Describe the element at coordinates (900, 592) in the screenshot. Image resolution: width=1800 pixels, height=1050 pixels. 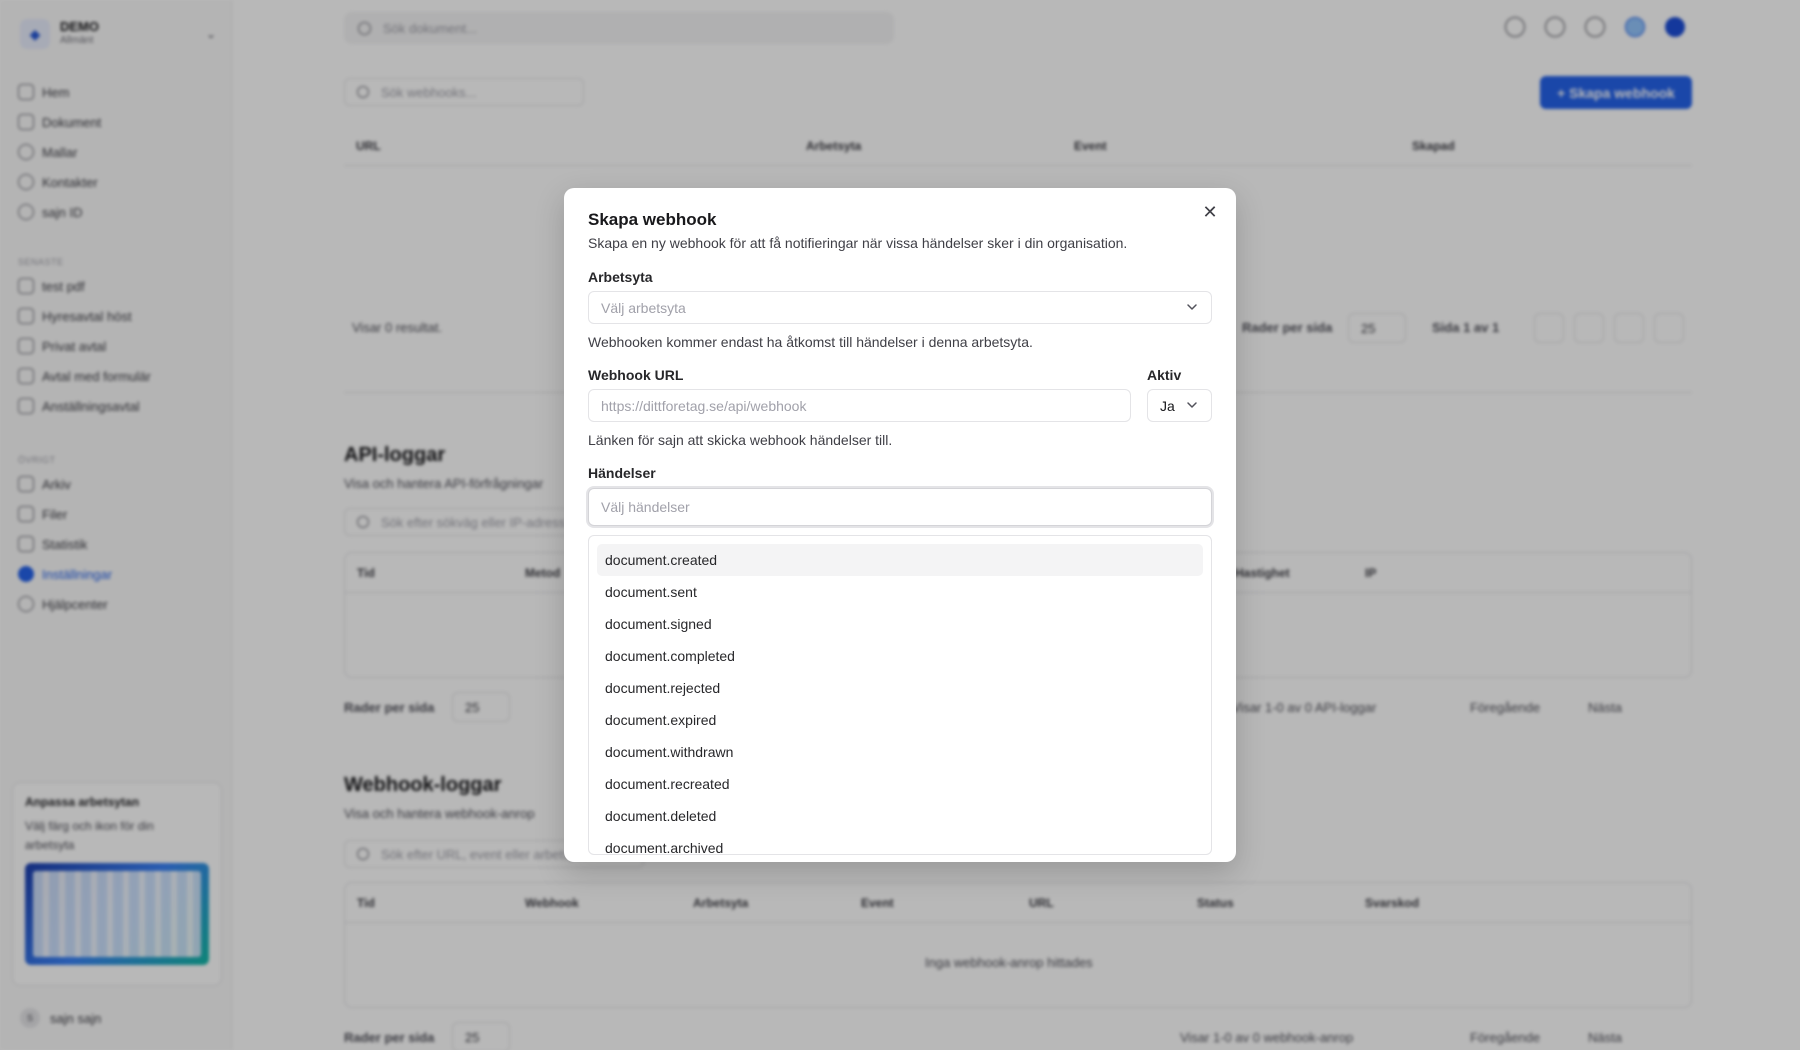
I see `event-option: document.sent` at that location.